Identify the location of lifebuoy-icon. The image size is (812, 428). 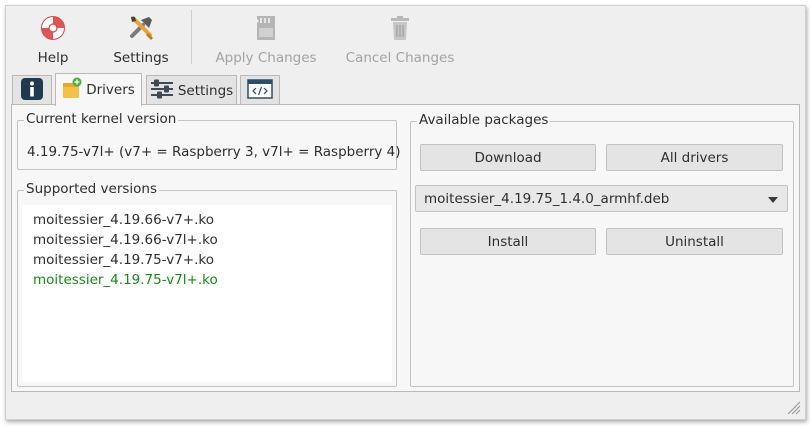
(53, 28).